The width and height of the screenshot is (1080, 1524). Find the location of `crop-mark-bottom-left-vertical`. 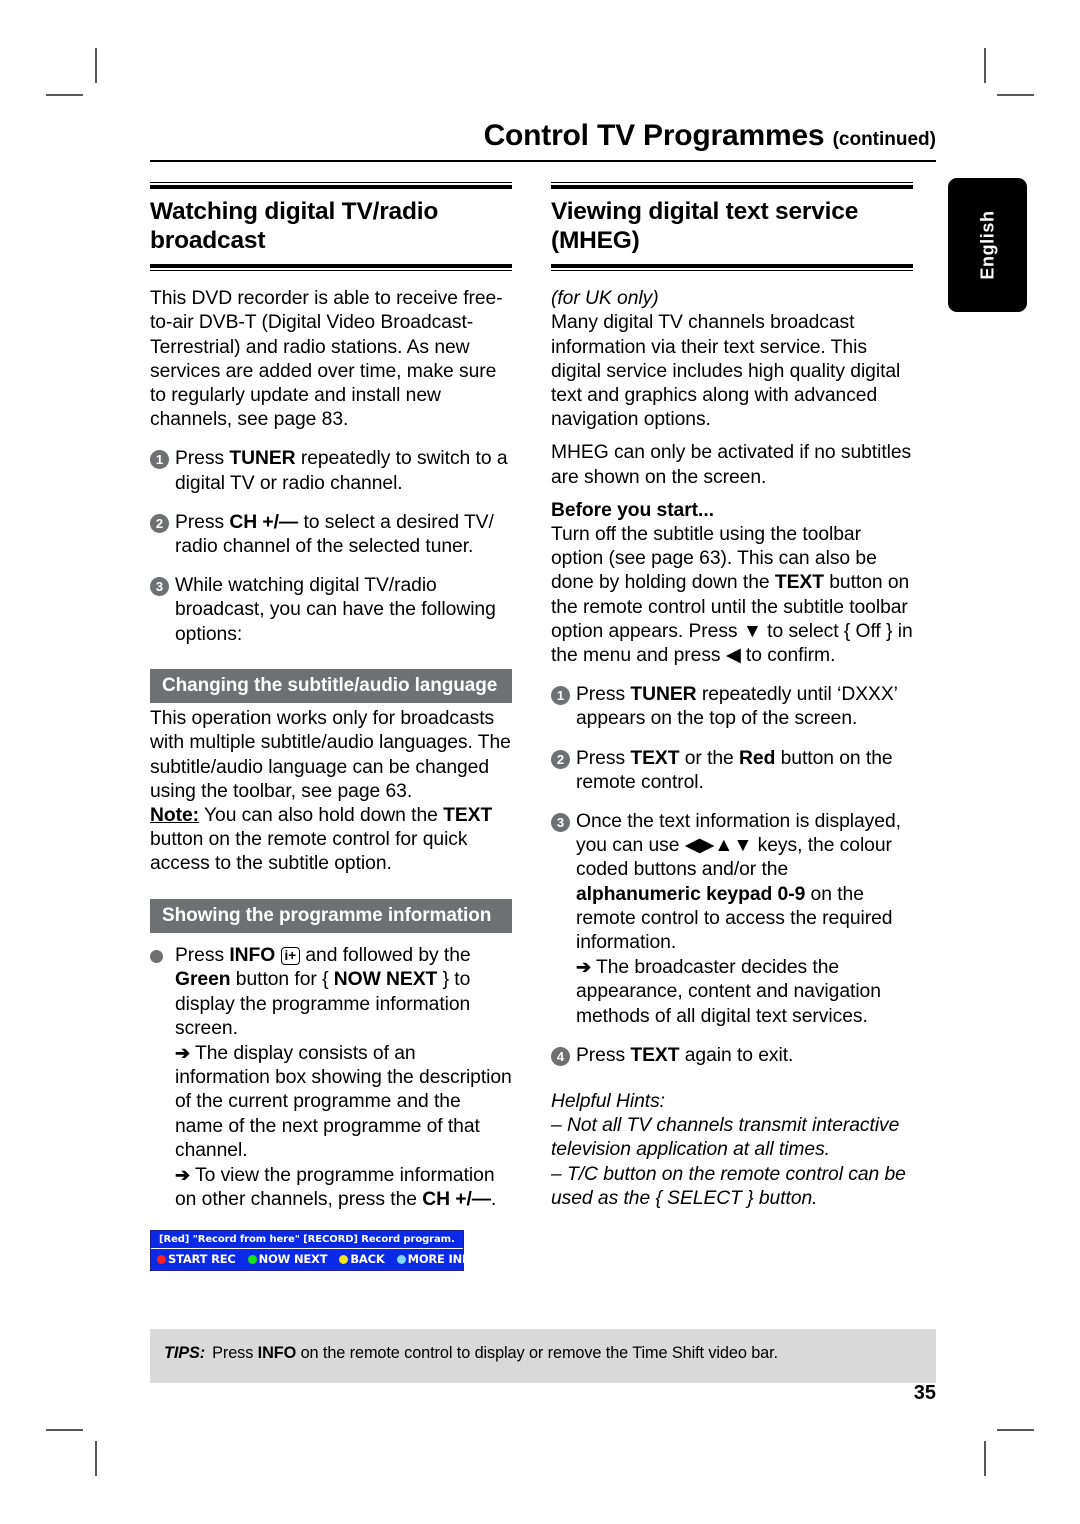

crop-mark-bottom-left-vertical is located at coordinates (96, 1458).